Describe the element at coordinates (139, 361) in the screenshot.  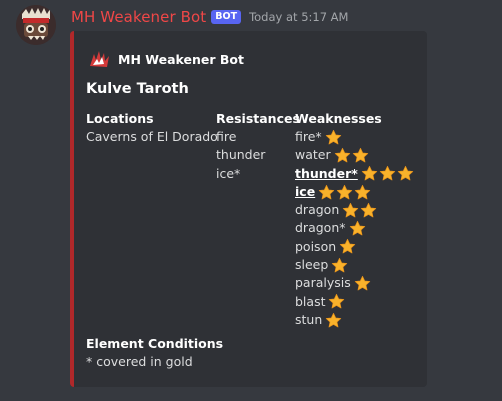
I see `element-conditions-value: * covered in gold` at that location.